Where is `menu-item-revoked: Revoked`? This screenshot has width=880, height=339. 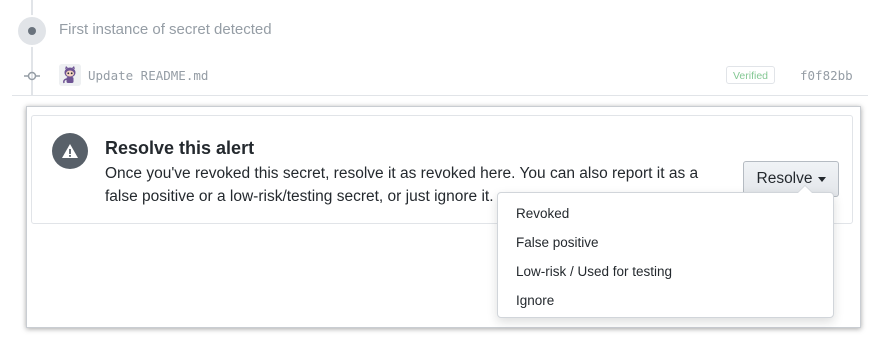 menu-item-revoked: Revoked is located at coordinates (665, 213).